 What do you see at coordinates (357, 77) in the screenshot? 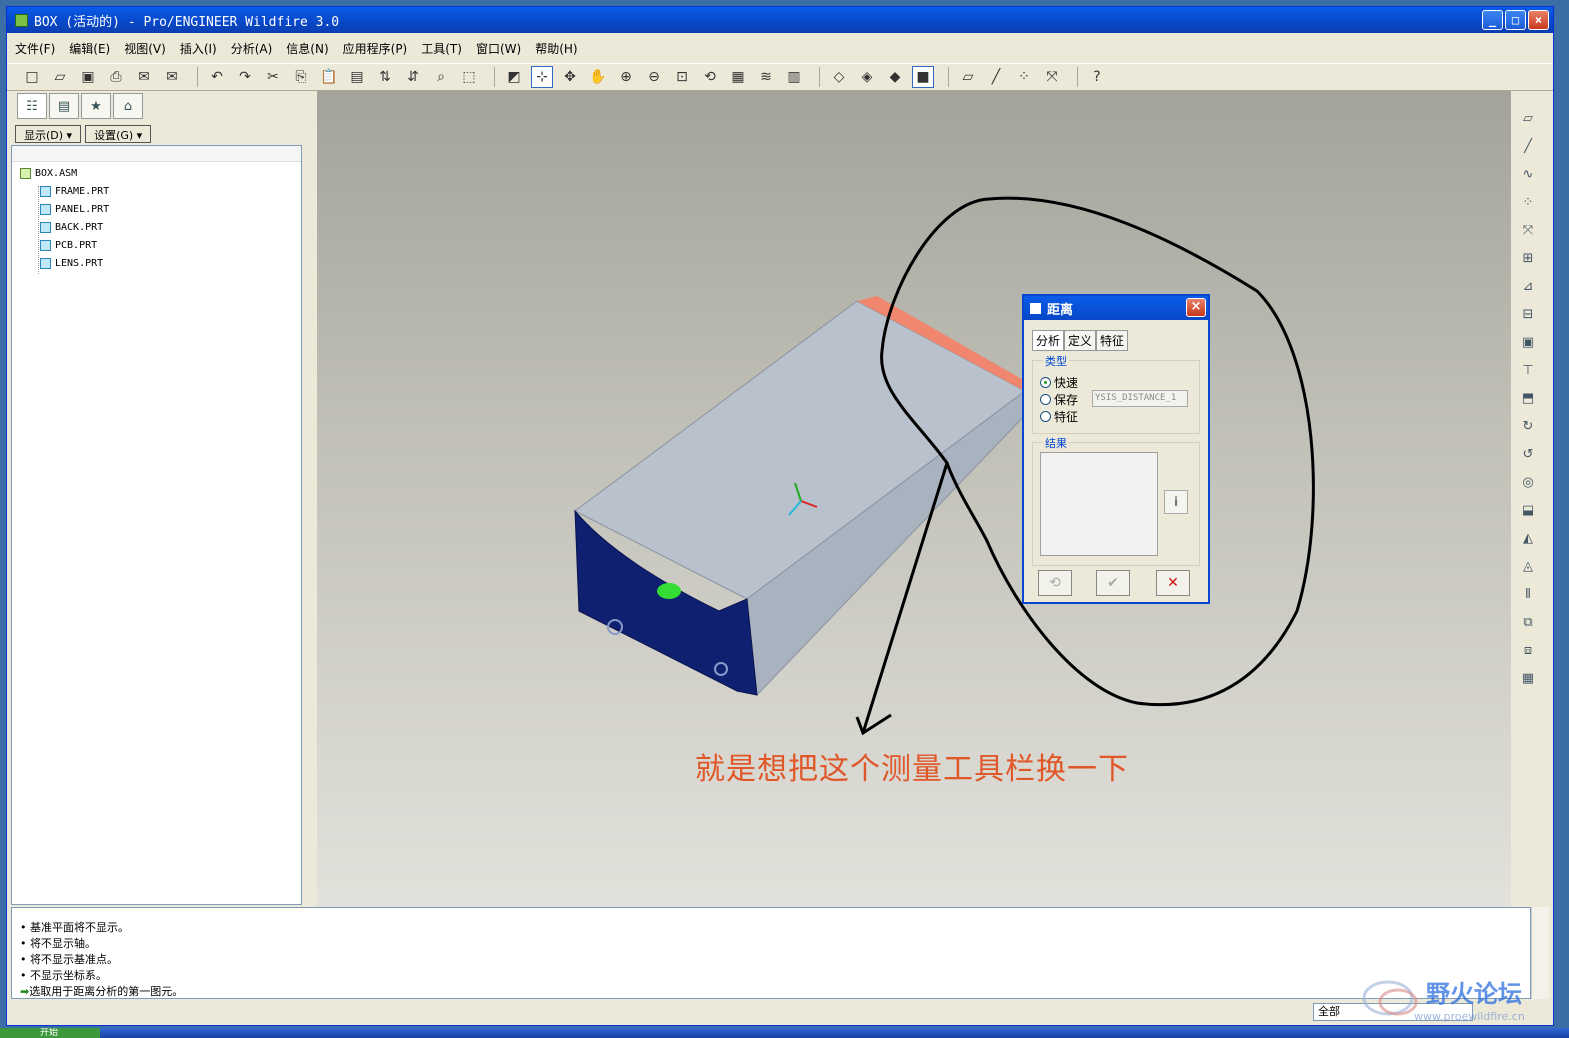
I see `paste-special-icon: ▤` at bounding box center [357, 77].